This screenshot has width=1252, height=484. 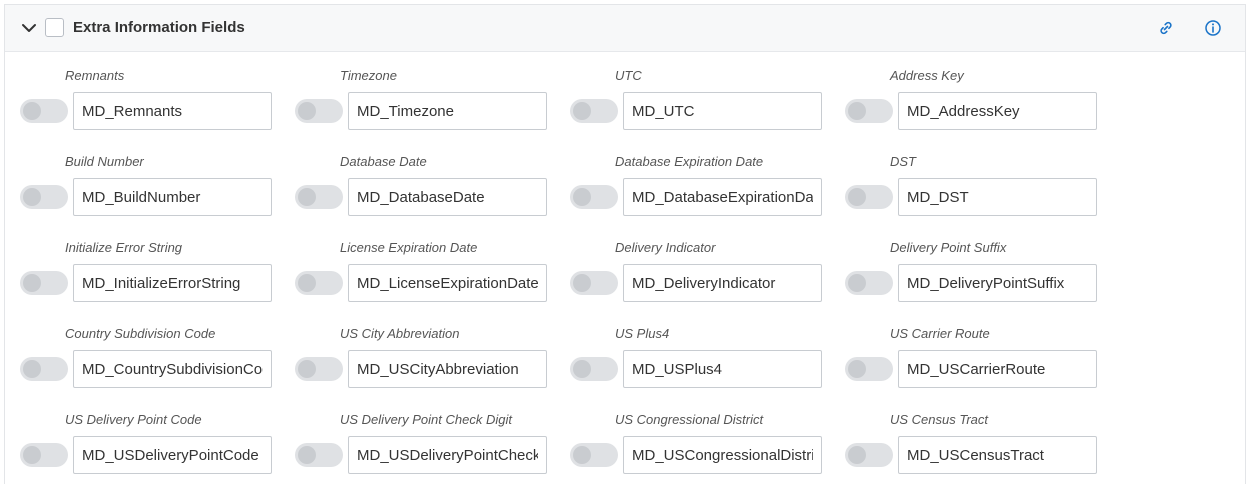 I want to click on field-label: Build Number, so click(x=104, y=161).